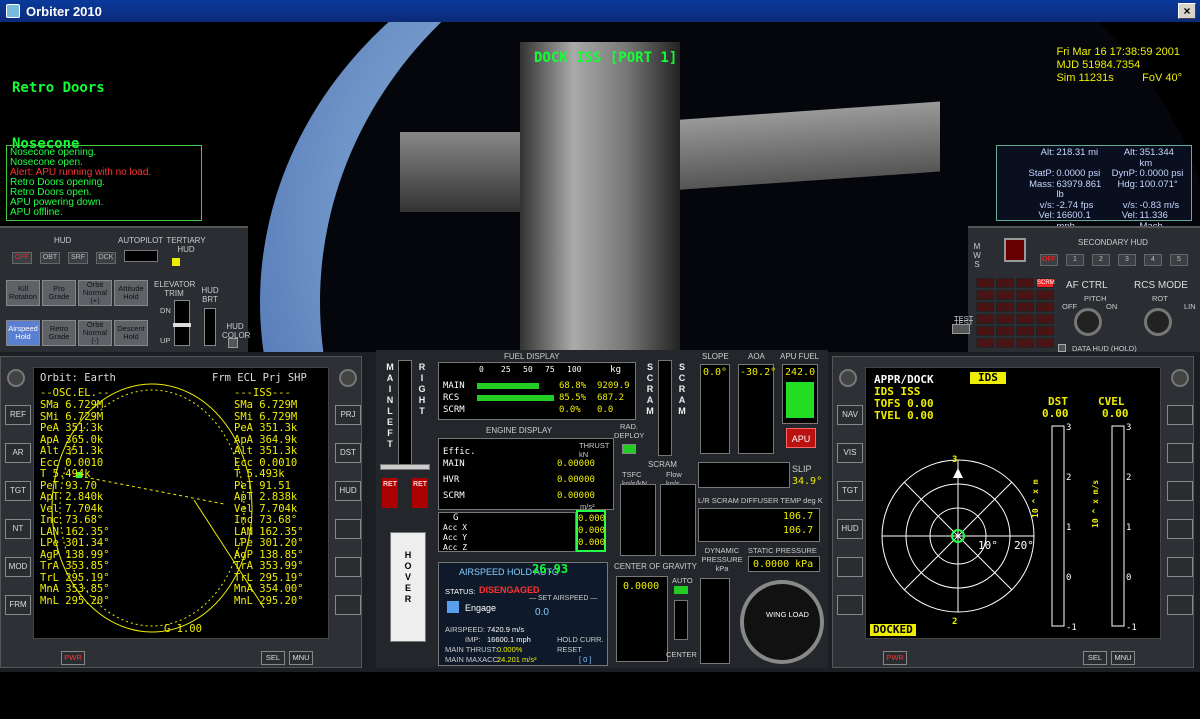 This screenshot has height=719, width=1200. I want to click on cvel-bar, so click(1118, 526).